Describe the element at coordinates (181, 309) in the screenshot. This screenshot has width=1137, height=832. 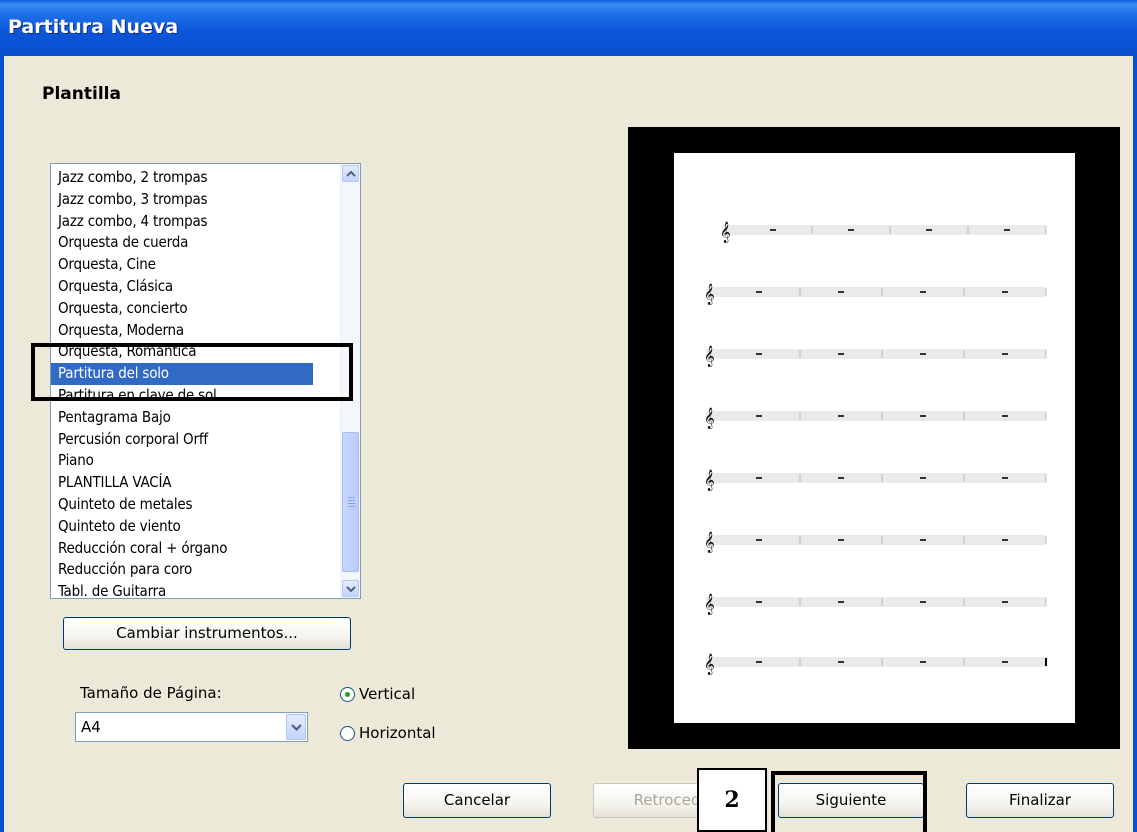
I see `template-list-item: Orquesta, concierto` at that location.